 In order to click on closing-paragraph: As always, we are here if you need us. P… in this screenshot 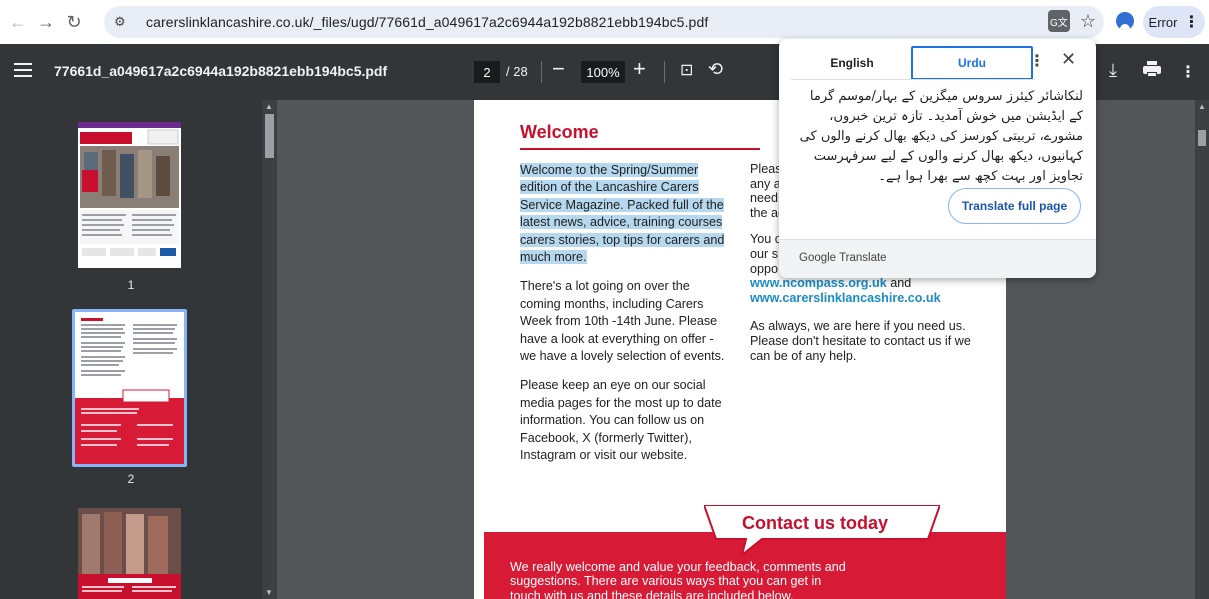, I will do `click(860, 341)`.